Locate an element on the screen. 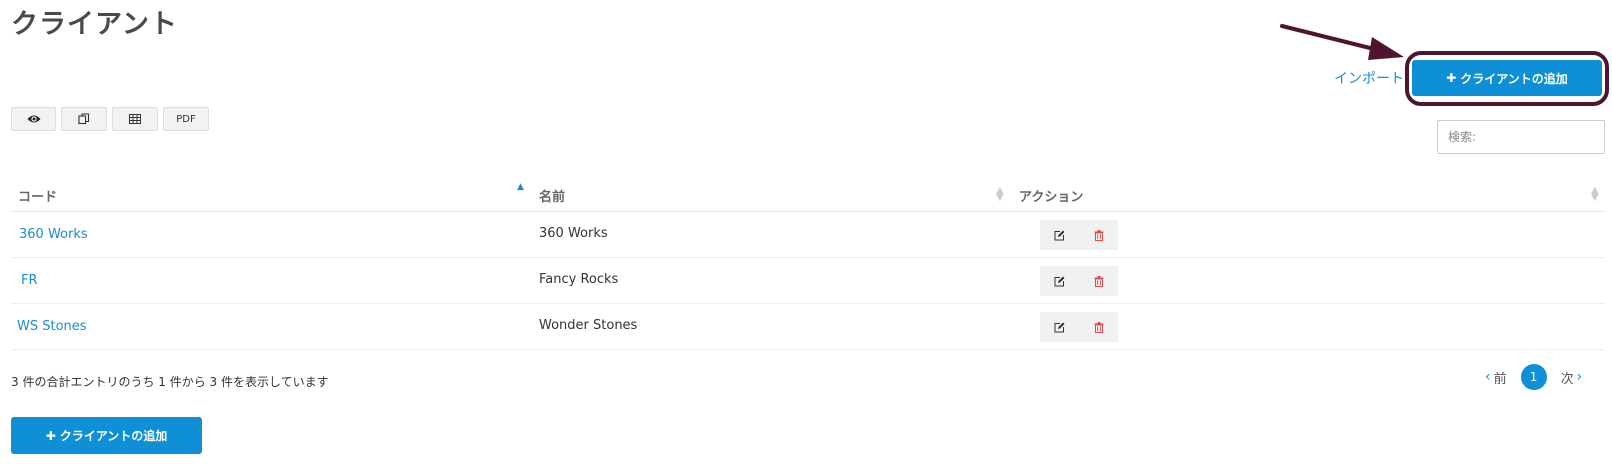 Image resolution: width=1612 pixels, height=464 pixels. prev-page-button: ‹ 前 is located at coordinates (1496, 377).